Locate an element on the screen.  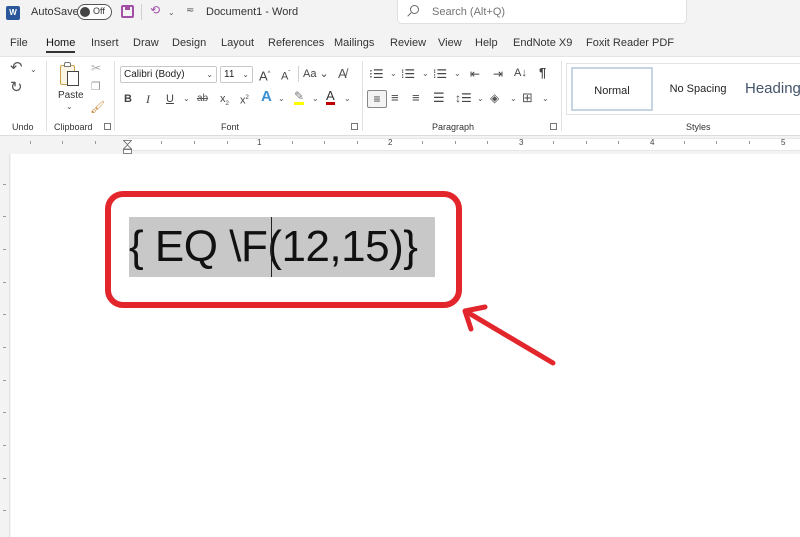
search-input is located at coordinates (552, 11).